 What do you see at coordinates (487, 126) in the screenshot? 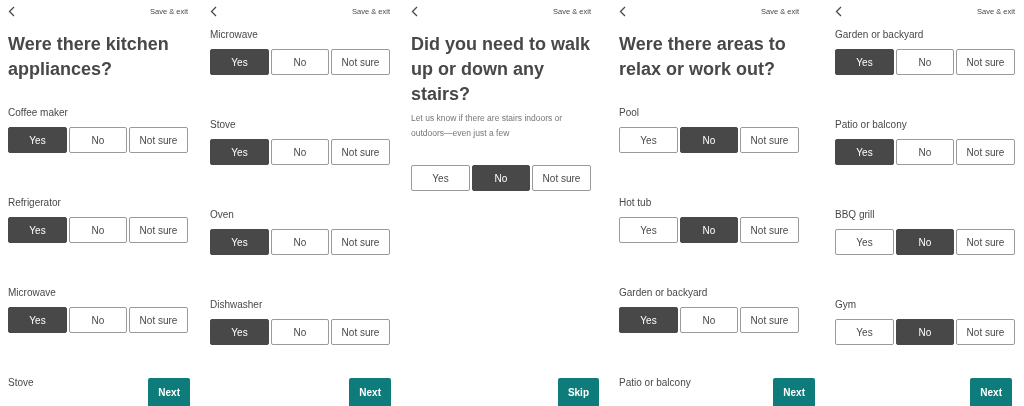
I see `page-subtitle: Let us know if there are stairs indoors or outdoors—even just a few` at bounding box center [487, 126].